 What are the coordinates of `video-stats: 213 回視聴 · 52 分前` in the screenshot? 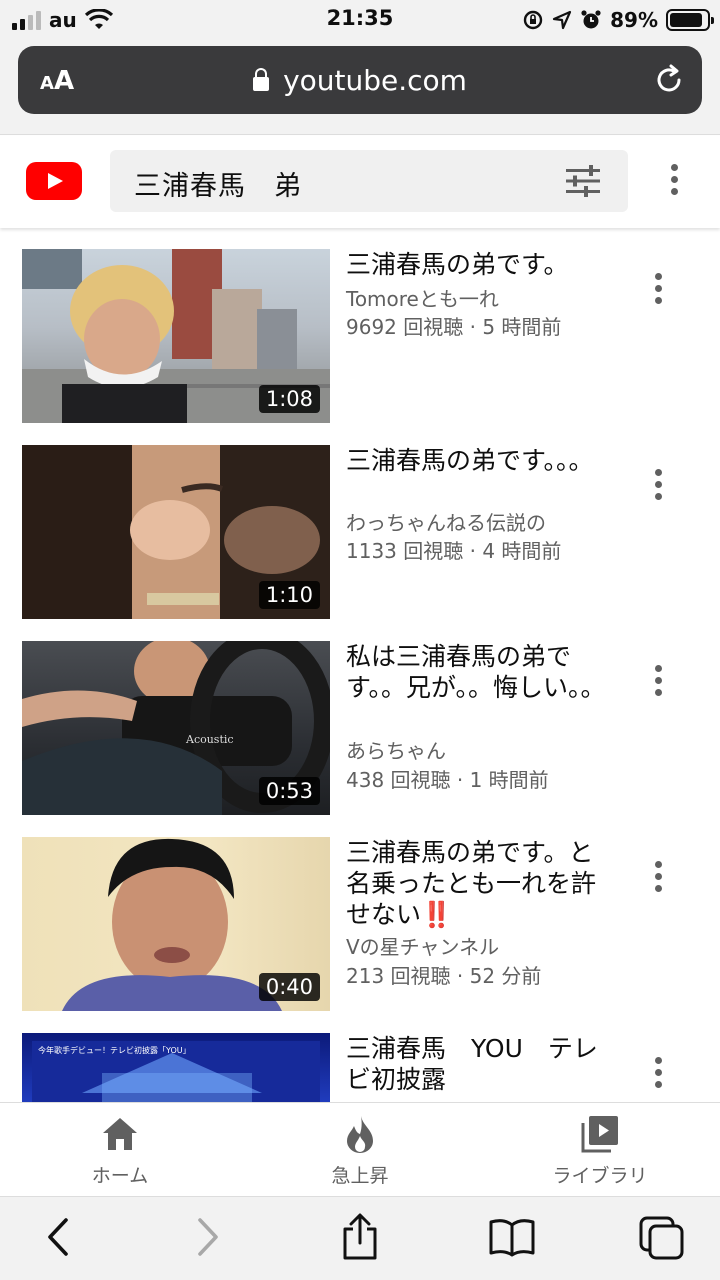 It's located at (444, 976).